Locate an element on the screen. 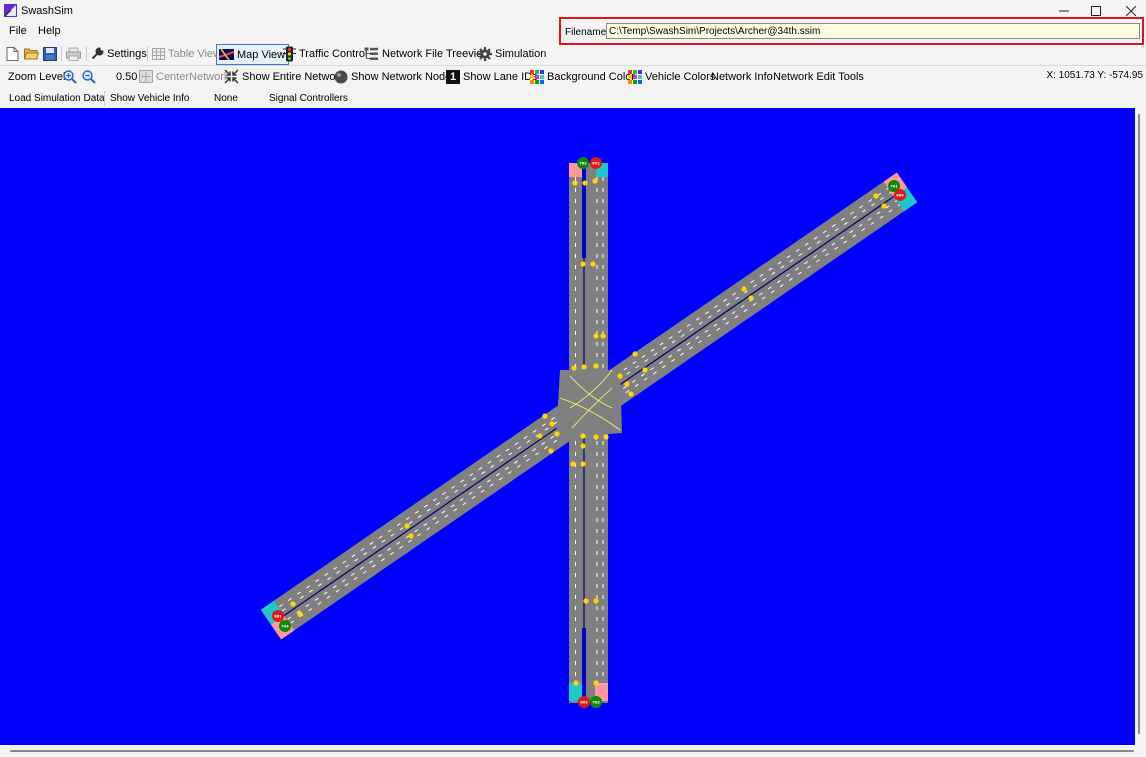 The height and width of the screenshot is (757, 1146). signal-controllers-button: Signal Controllers is located at coordinates (308, 98).